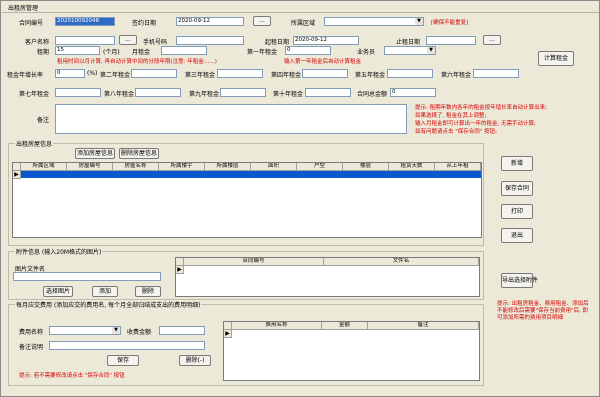 This screenshot has width=600, height=397. I want to click on y3-label: 第三年租金, so click(200, 75).